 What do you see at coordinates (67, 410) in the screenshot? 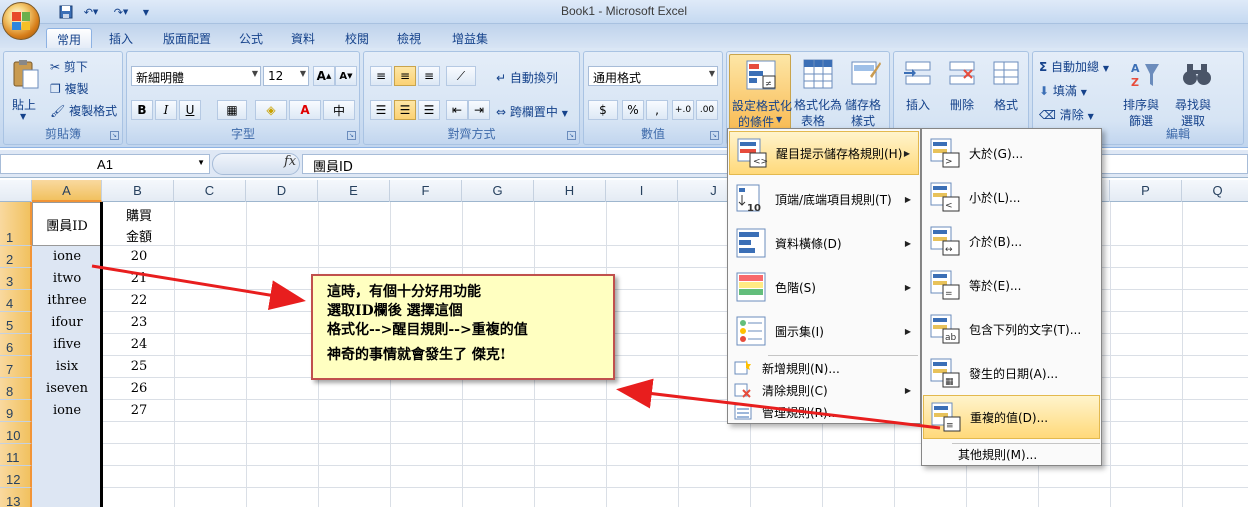
I see `cell-a9: ione` at bounding box center [67, 410].